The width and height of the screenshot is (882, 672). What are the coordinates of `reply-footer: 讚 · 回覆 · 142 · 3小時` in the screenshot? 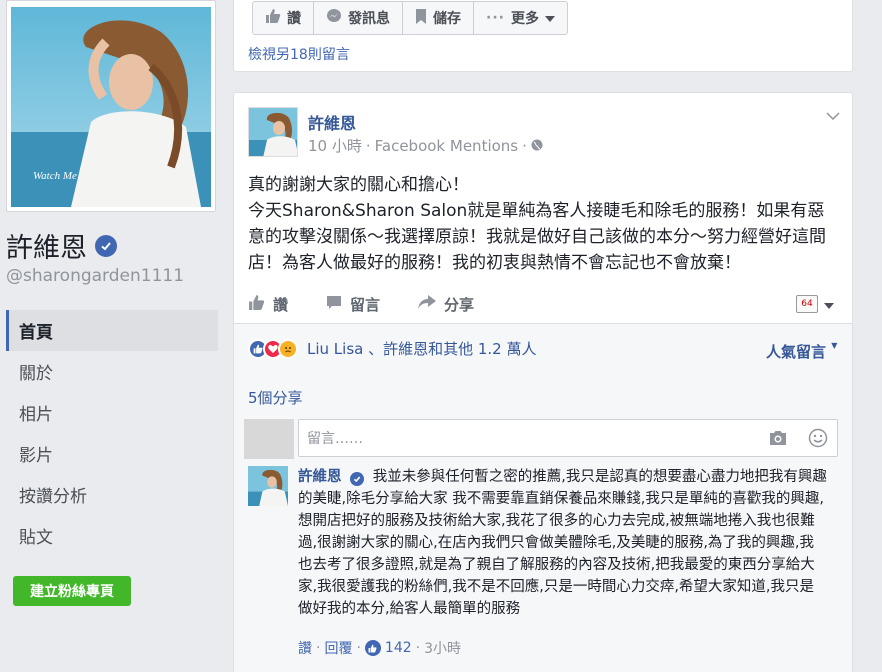 It's located at (380, 648).